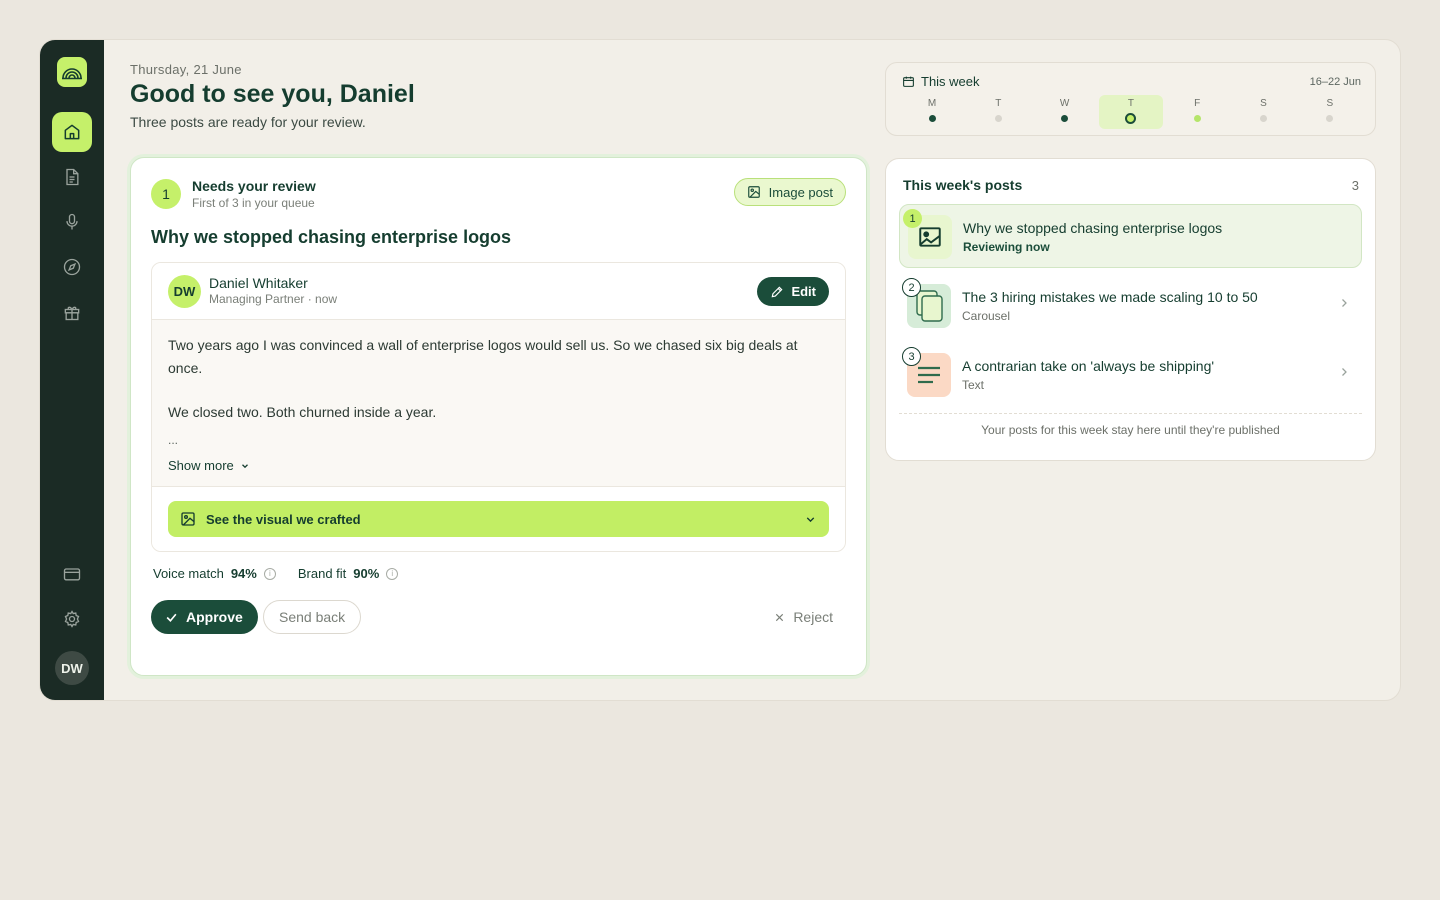 This screenshot has height=900, width=1440. What do you see at coordinates (243, 573) in the screenshot?
I see `voice-match-value: 94%` at bounding box center [243, 573].